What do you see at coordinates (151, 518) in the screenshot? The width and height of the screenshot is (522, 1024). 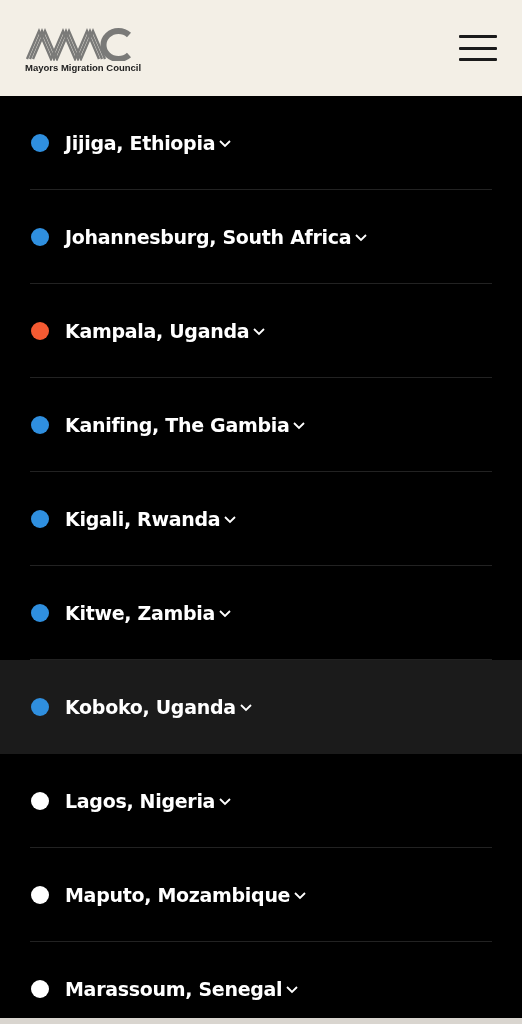 I see `city-toggle: Kigali, Rwanda` at bounding box center [151, 518].